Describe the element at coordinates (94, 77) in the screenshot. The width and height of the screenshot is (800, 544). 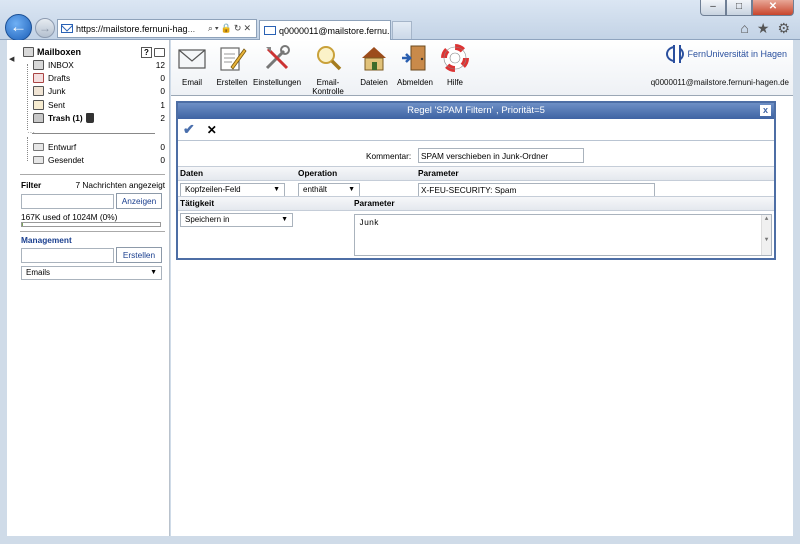
I see `folder-drafts: Drafts 0` at that location.